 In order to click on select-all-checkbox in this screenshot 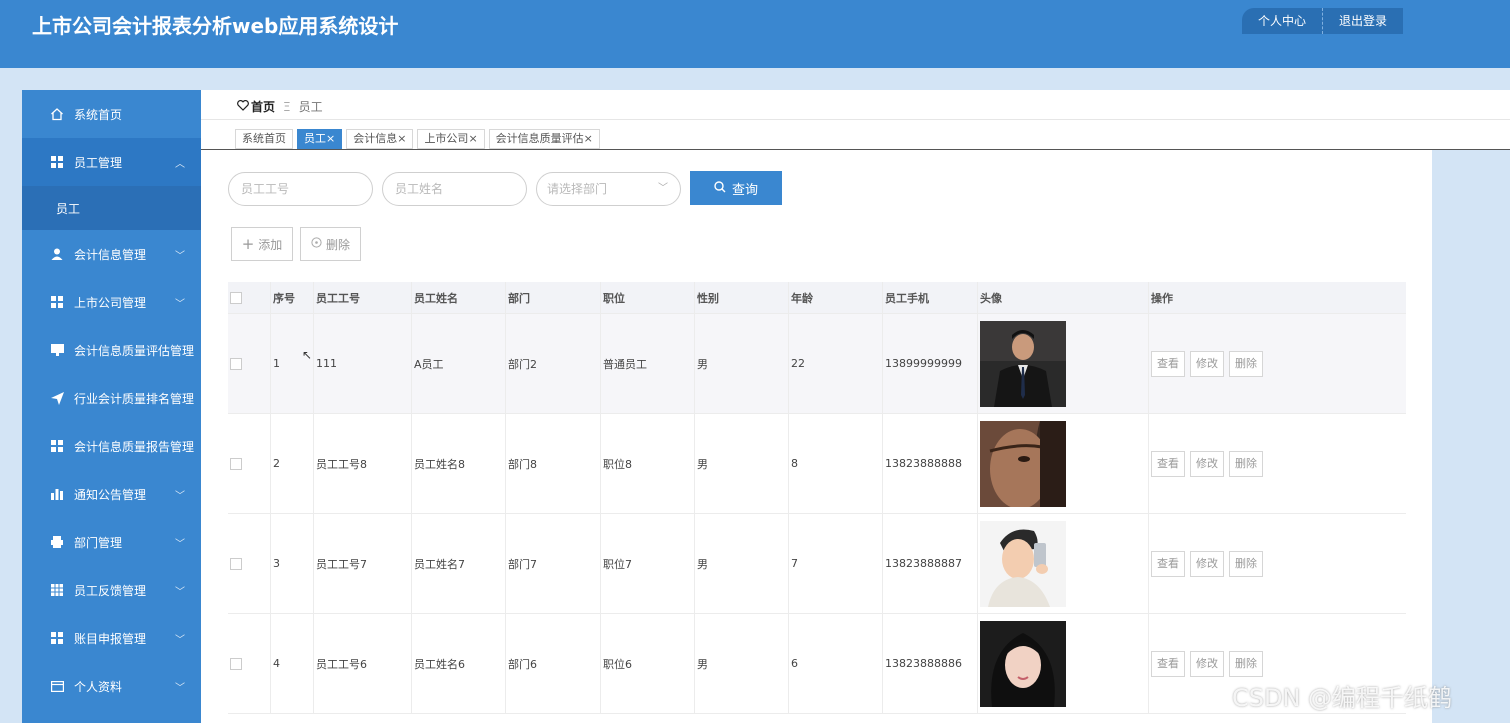, I will do `click(236, 297)`.